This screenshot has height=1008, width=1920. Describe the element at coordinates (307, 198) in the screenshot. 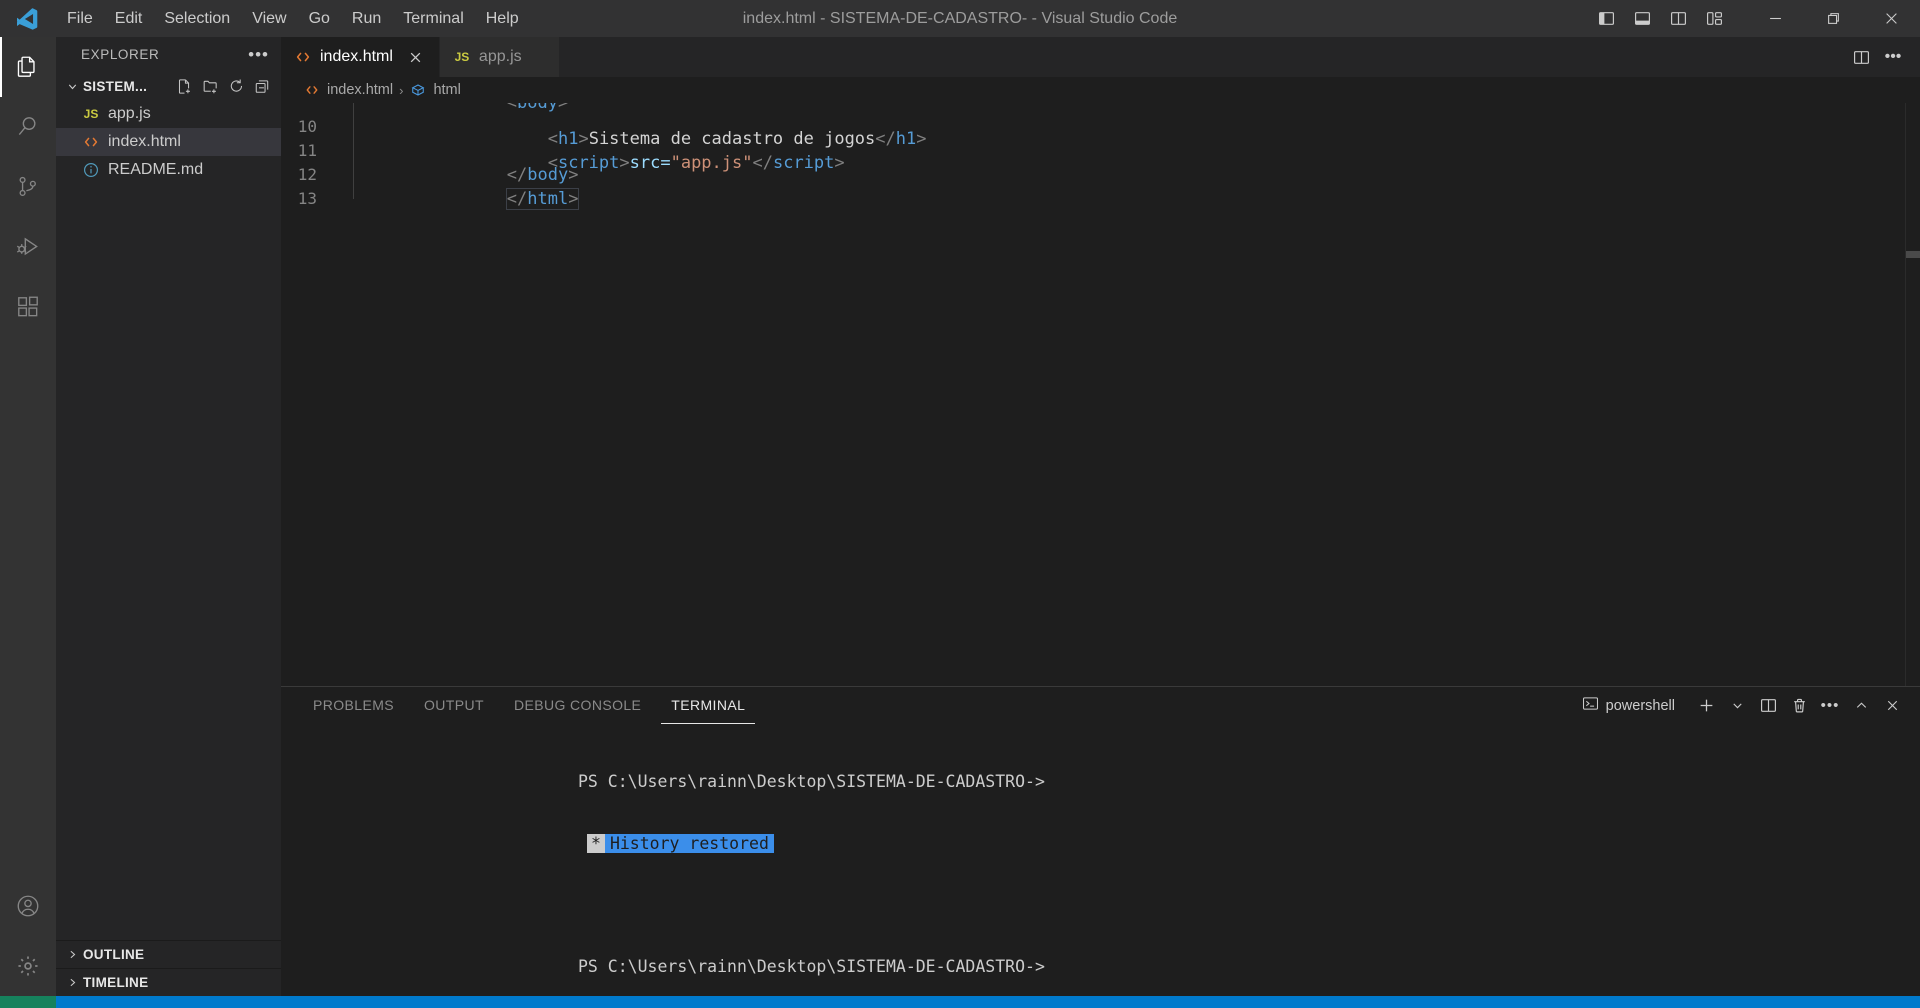

I see `line-number: 13` at that location.